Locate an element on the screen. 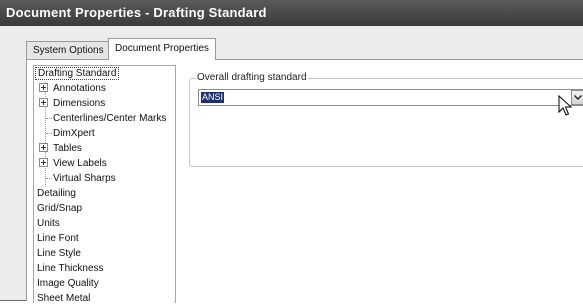 The height and width of the screenshot is (305, 583). tree-item-units: Units is located at coordinates (48, 223).